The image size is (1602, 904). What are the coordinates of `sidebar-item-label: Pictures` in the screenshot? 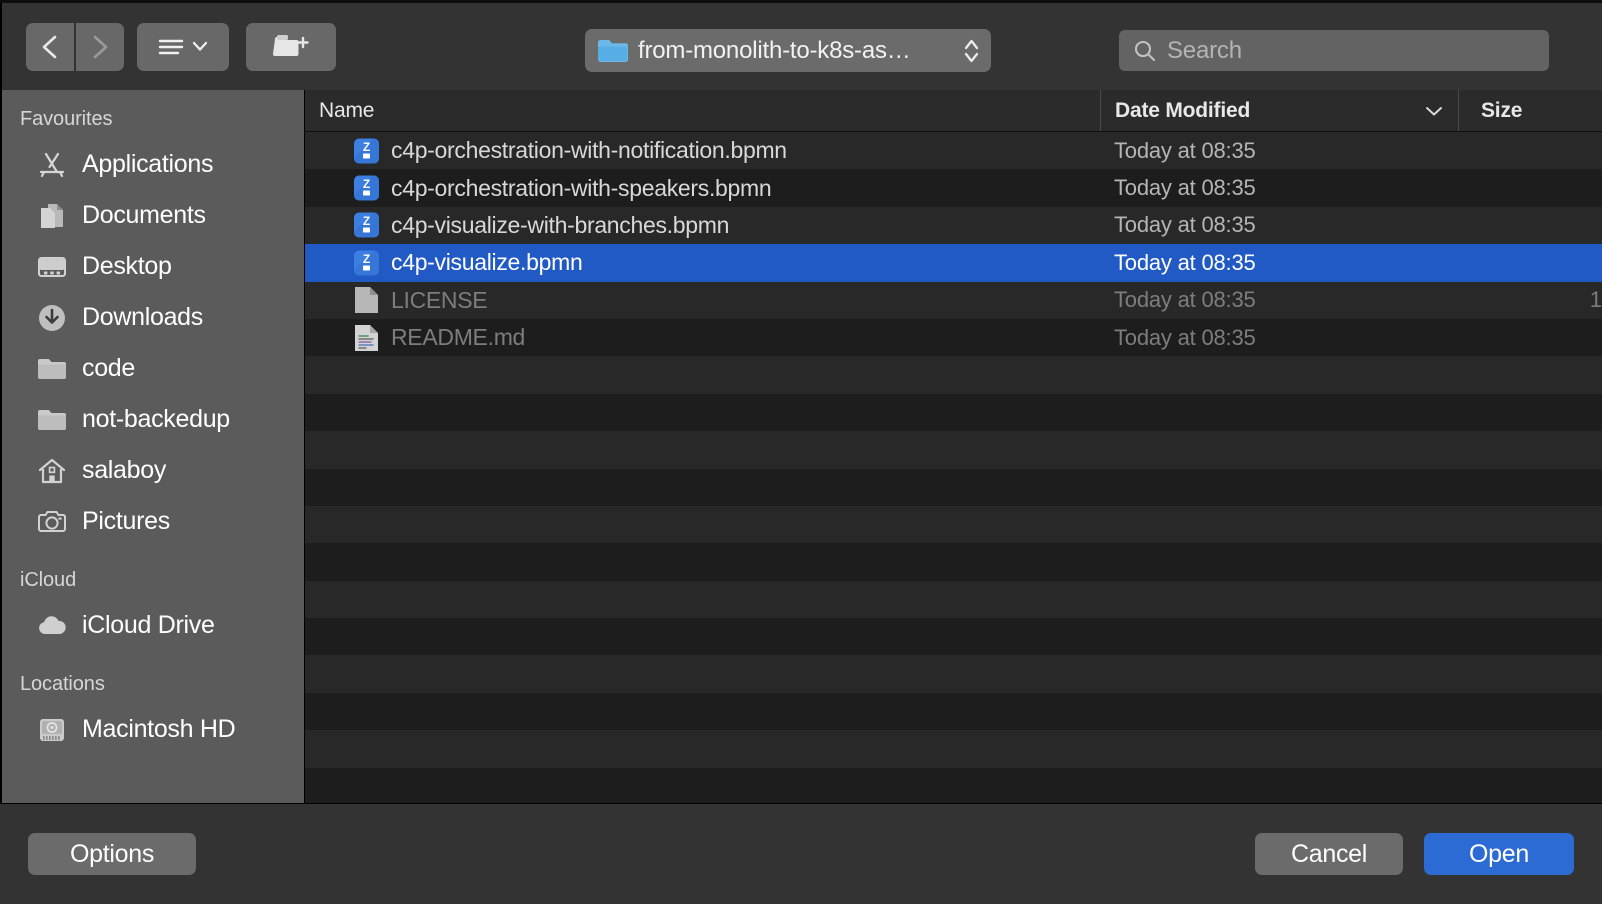 It's located at (126, 521).